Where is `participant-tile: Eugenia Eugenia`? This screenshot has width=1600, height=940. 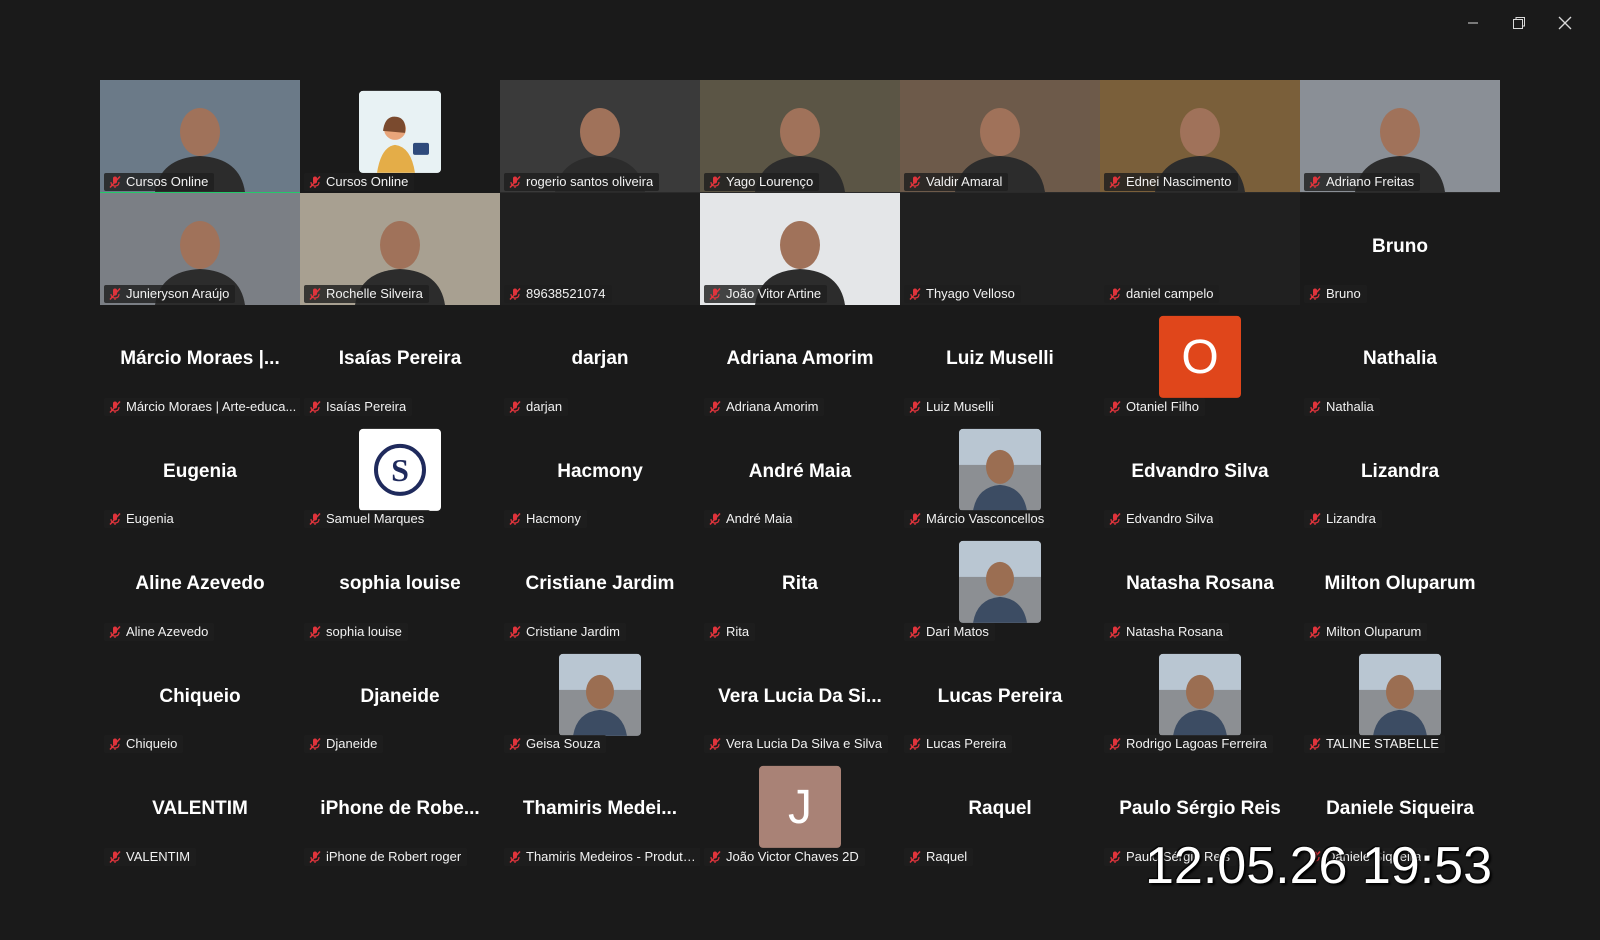 participant-tile: Eugenia Eugenia is located at coordinates (200, 473).